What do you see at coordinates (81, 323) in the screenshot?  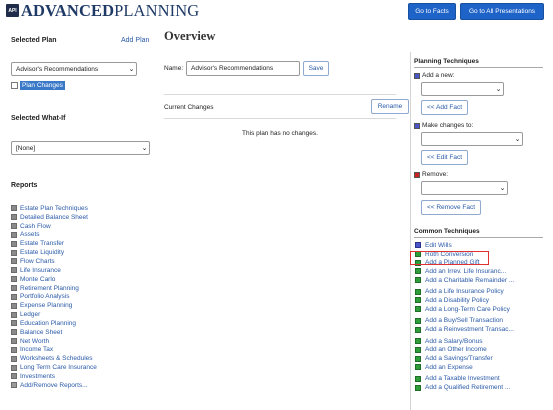 I see `report-item: Education Planning` at bounding box center [81, 323].